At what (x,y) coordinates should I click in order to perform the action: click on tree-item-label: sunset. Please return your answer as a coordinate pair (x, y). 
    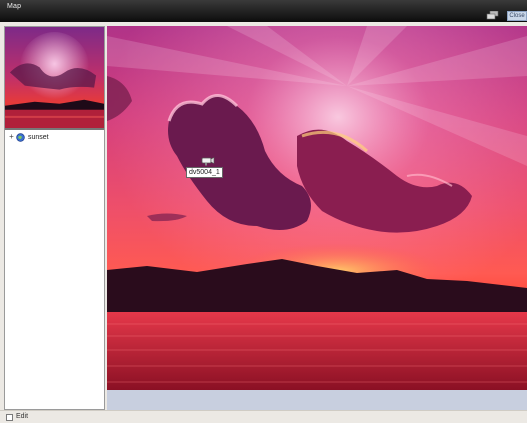
    Looking at the image, I should click on (38, 137).